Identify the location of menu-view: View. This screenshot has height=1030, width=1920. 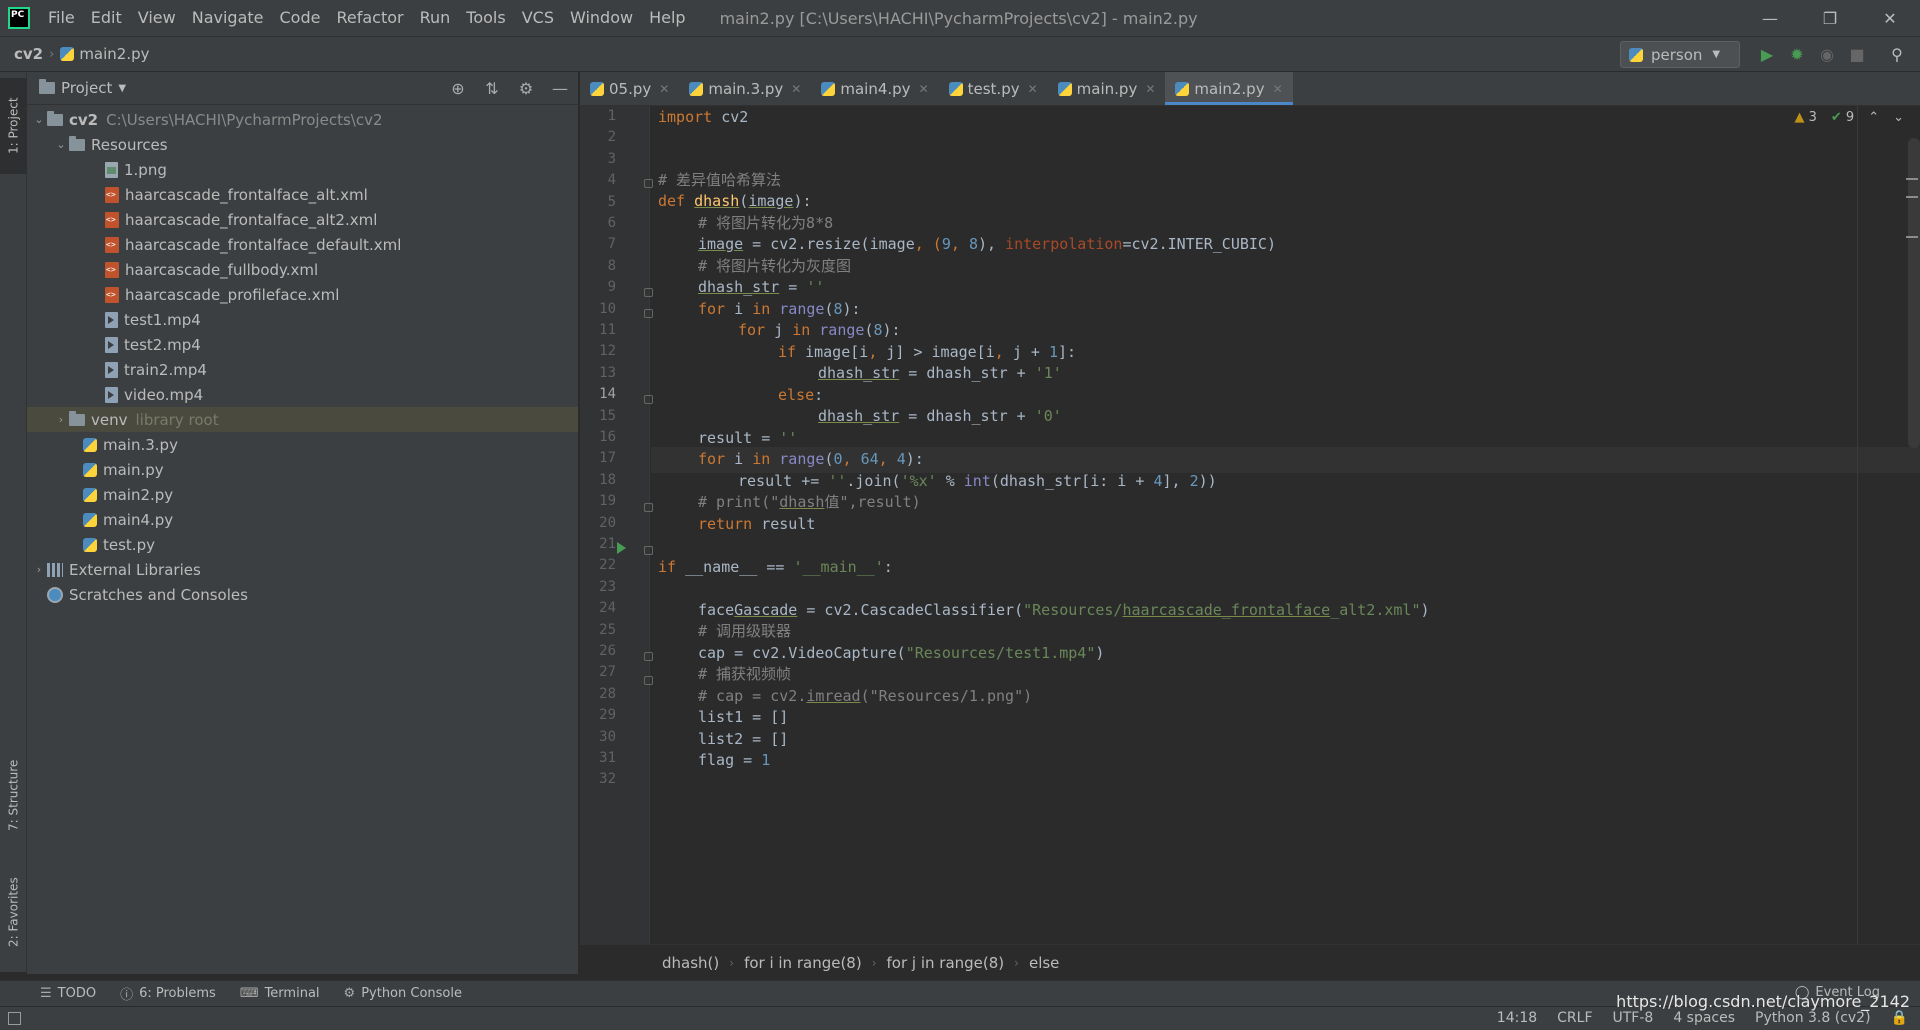
(157, 18).